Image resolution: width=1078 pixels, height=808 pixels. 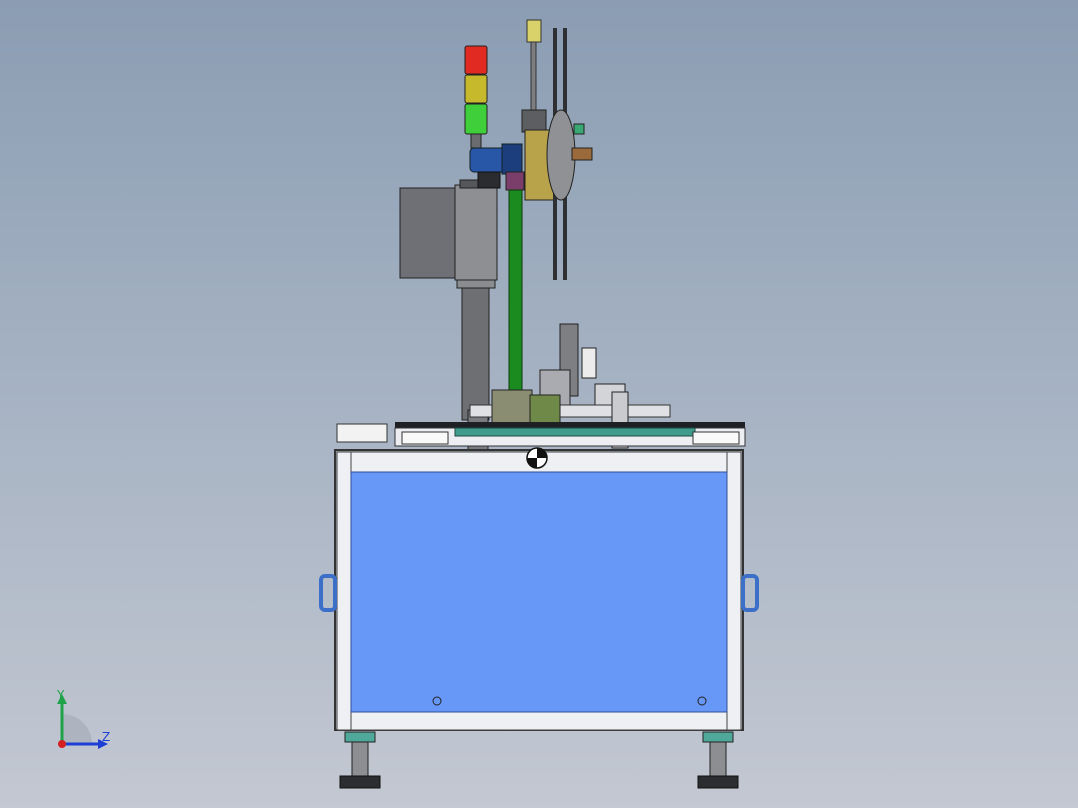 I want to click on center-of-mass-marker, so click(x=537, y=458).